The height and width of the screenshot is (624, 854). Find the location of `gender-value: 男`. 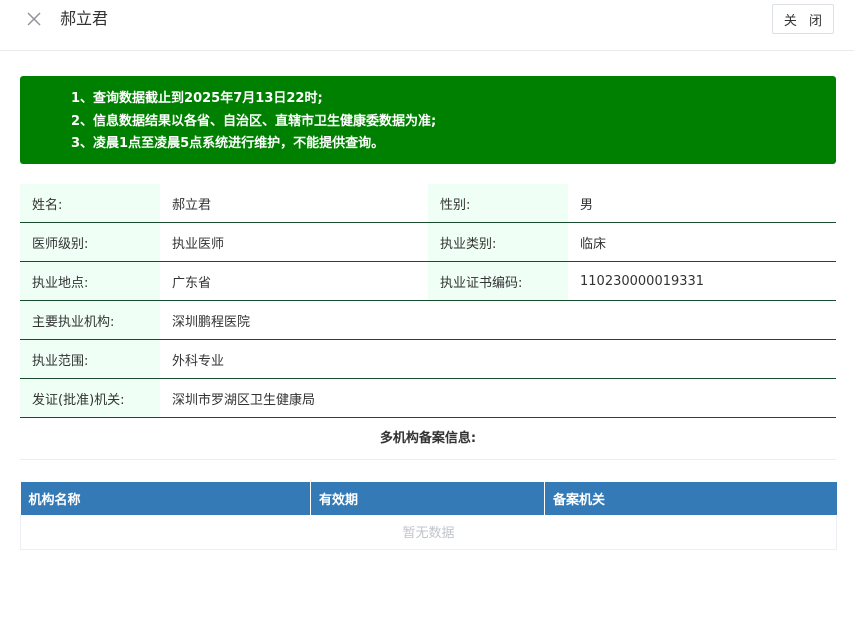

gender-value: 男 is located at coordinates (702, 203).